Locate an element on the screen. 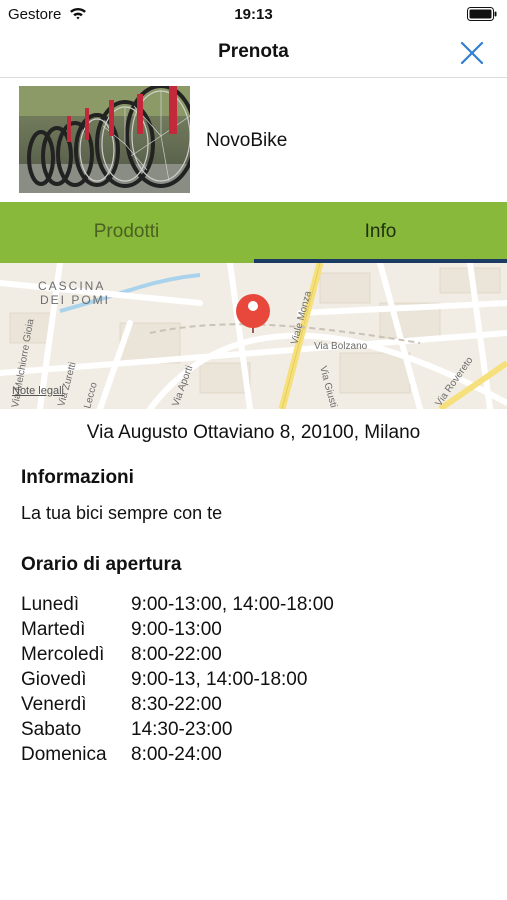 This screenshot has width=507, height=900. hours-day: Lunedì is located at coordinates (50, 604).